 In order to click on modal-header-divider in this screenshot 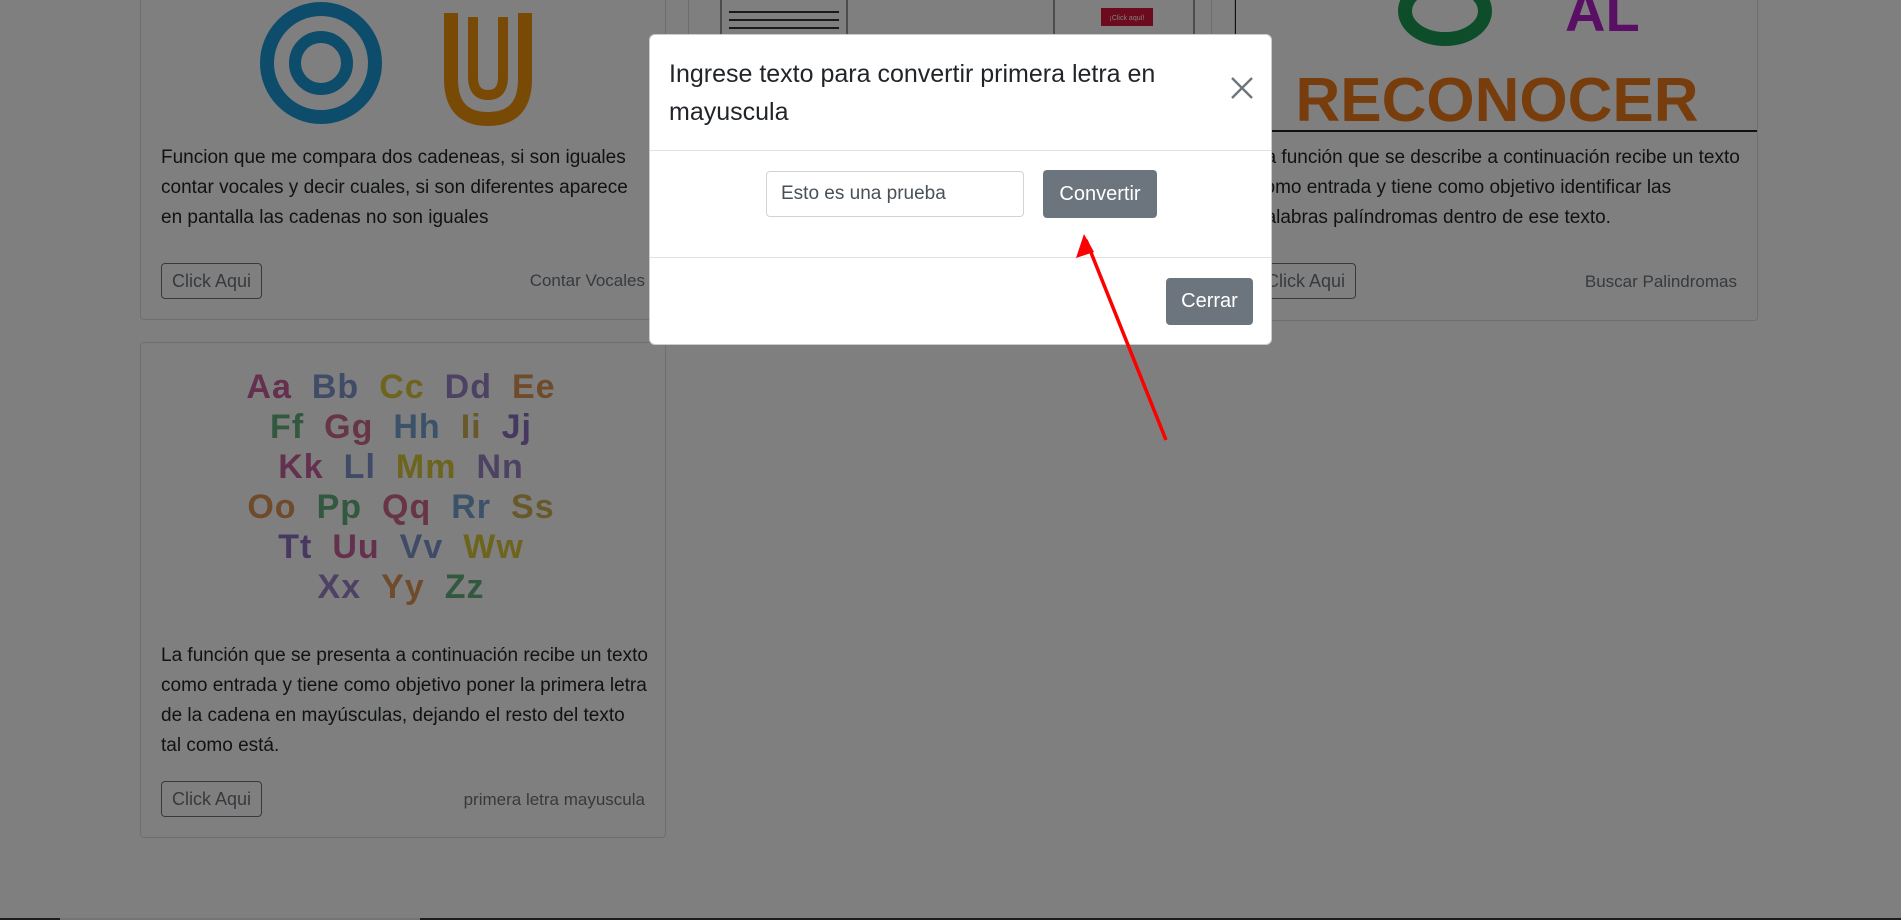, I will do `click(960, 150)`.